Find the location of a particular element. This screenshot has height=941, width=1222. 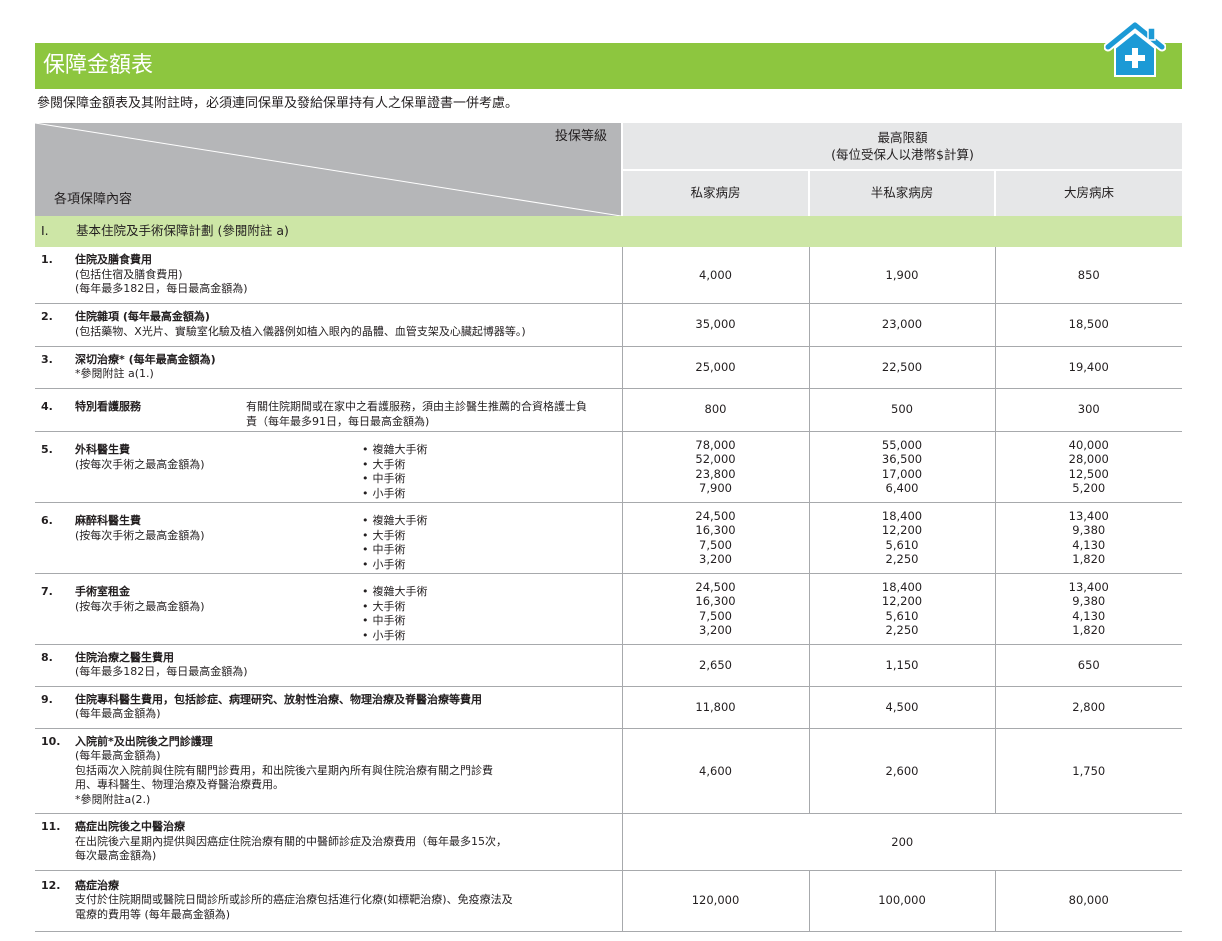

value-ward: 19,400 is located at coordinates (1088, 367).